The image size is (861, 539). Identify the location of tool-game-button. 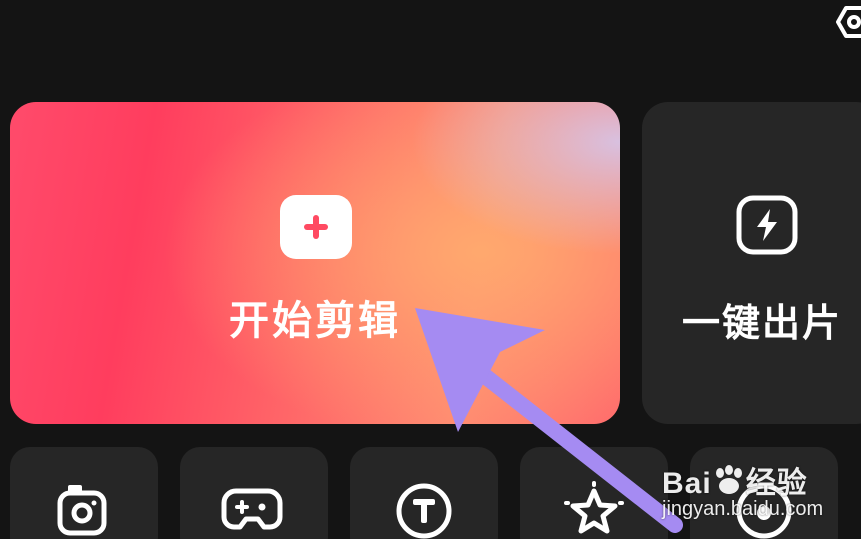
(254, 493).